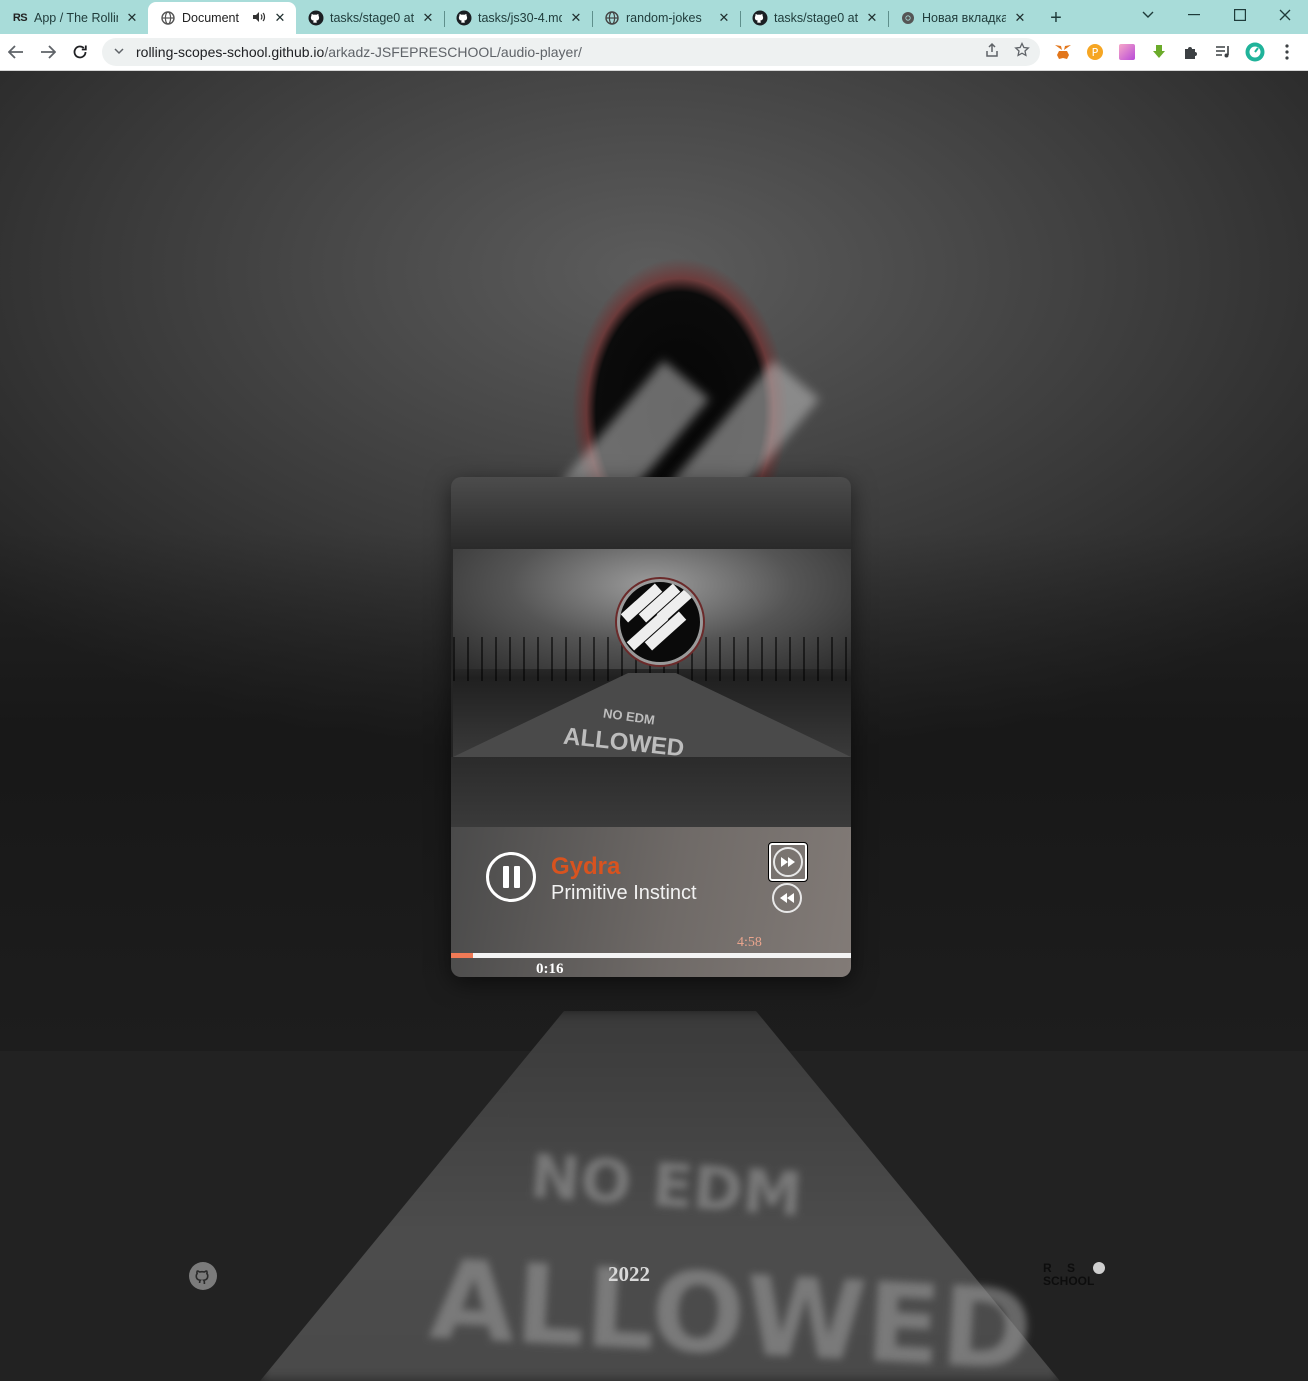 The height and width of the screenshot is (1381, 1308). I want to click on rewind-icon, so click(787, 898).